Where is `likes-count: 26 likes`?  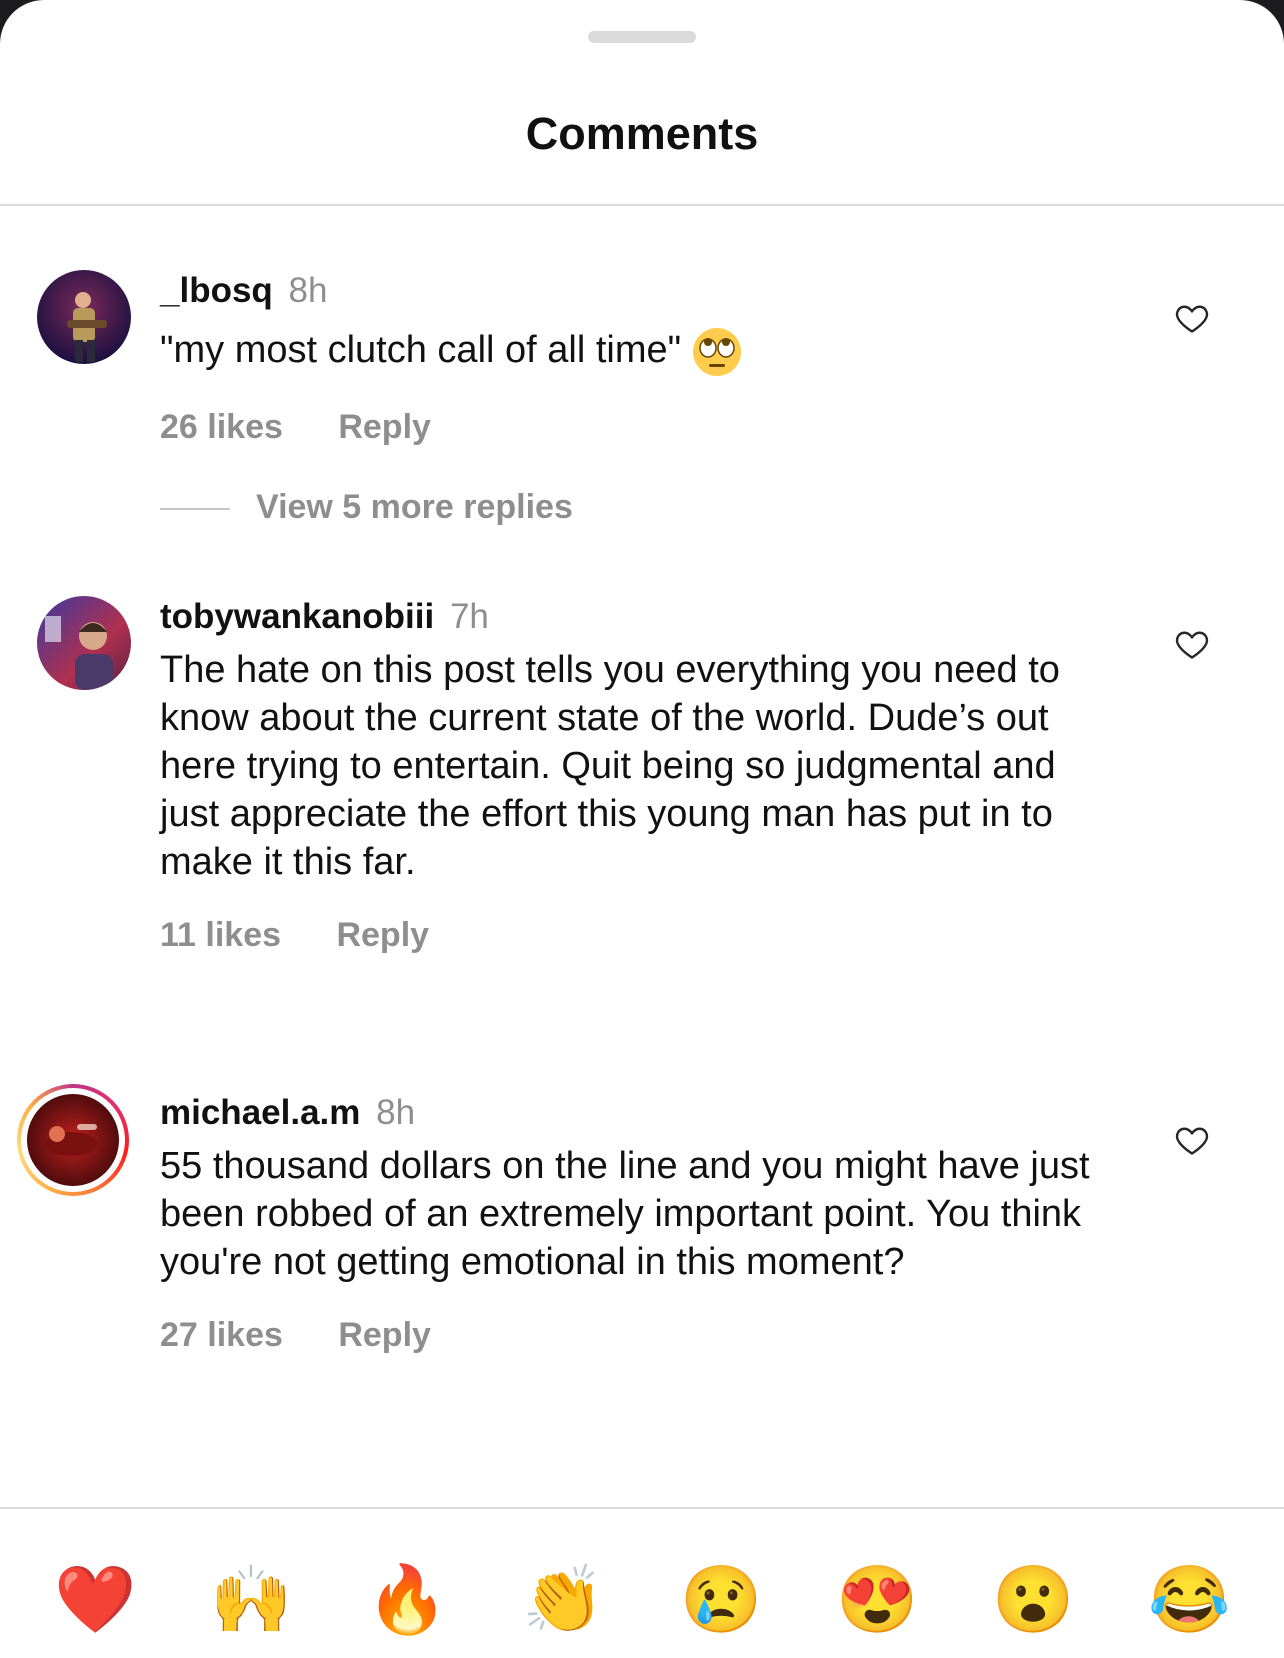 likes-count: 26 likes is located at coordinates (221, 427).